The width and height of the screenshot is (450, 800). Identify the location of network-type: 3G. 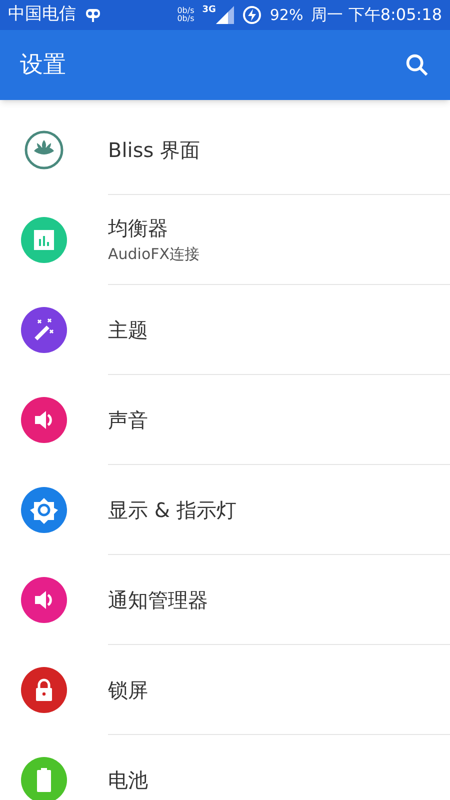
(209, 10).